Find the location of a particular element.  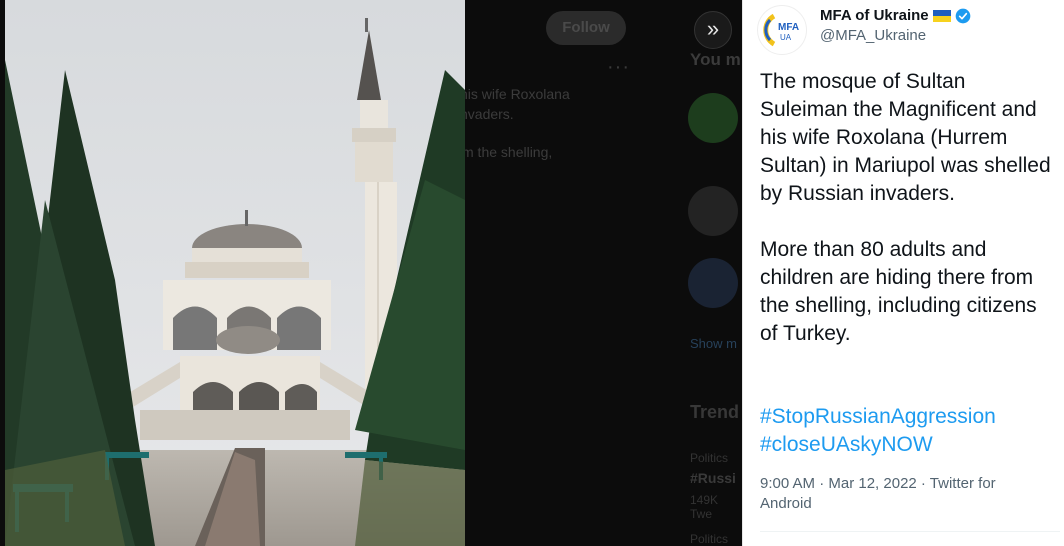

hashtag-link: #closeUAskyNOW is located at coordinates (910, 445).